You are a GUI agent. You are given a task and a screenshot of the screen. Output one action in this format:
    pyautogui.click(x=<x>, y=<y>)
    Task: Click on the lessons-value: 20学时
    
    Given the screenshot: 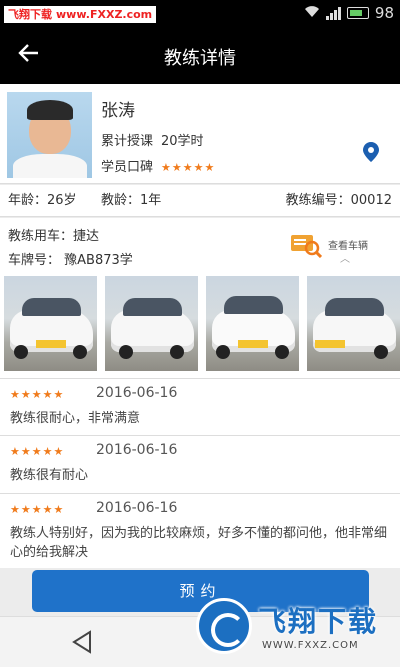 What is the action you would take?
    pyautogui.click(x=182, y=141)
    